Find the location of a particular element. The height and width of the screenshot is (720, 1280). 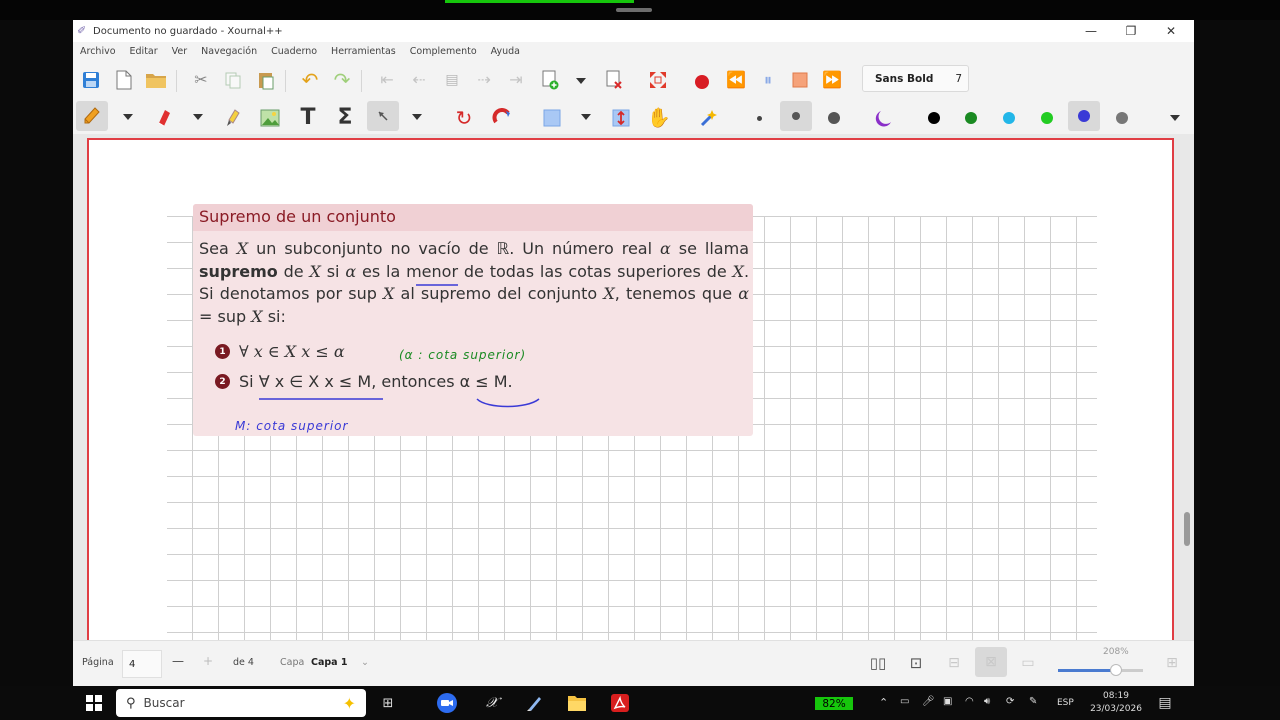

pen-tray-icon: ✎ is located at coordinates (1033, 701).